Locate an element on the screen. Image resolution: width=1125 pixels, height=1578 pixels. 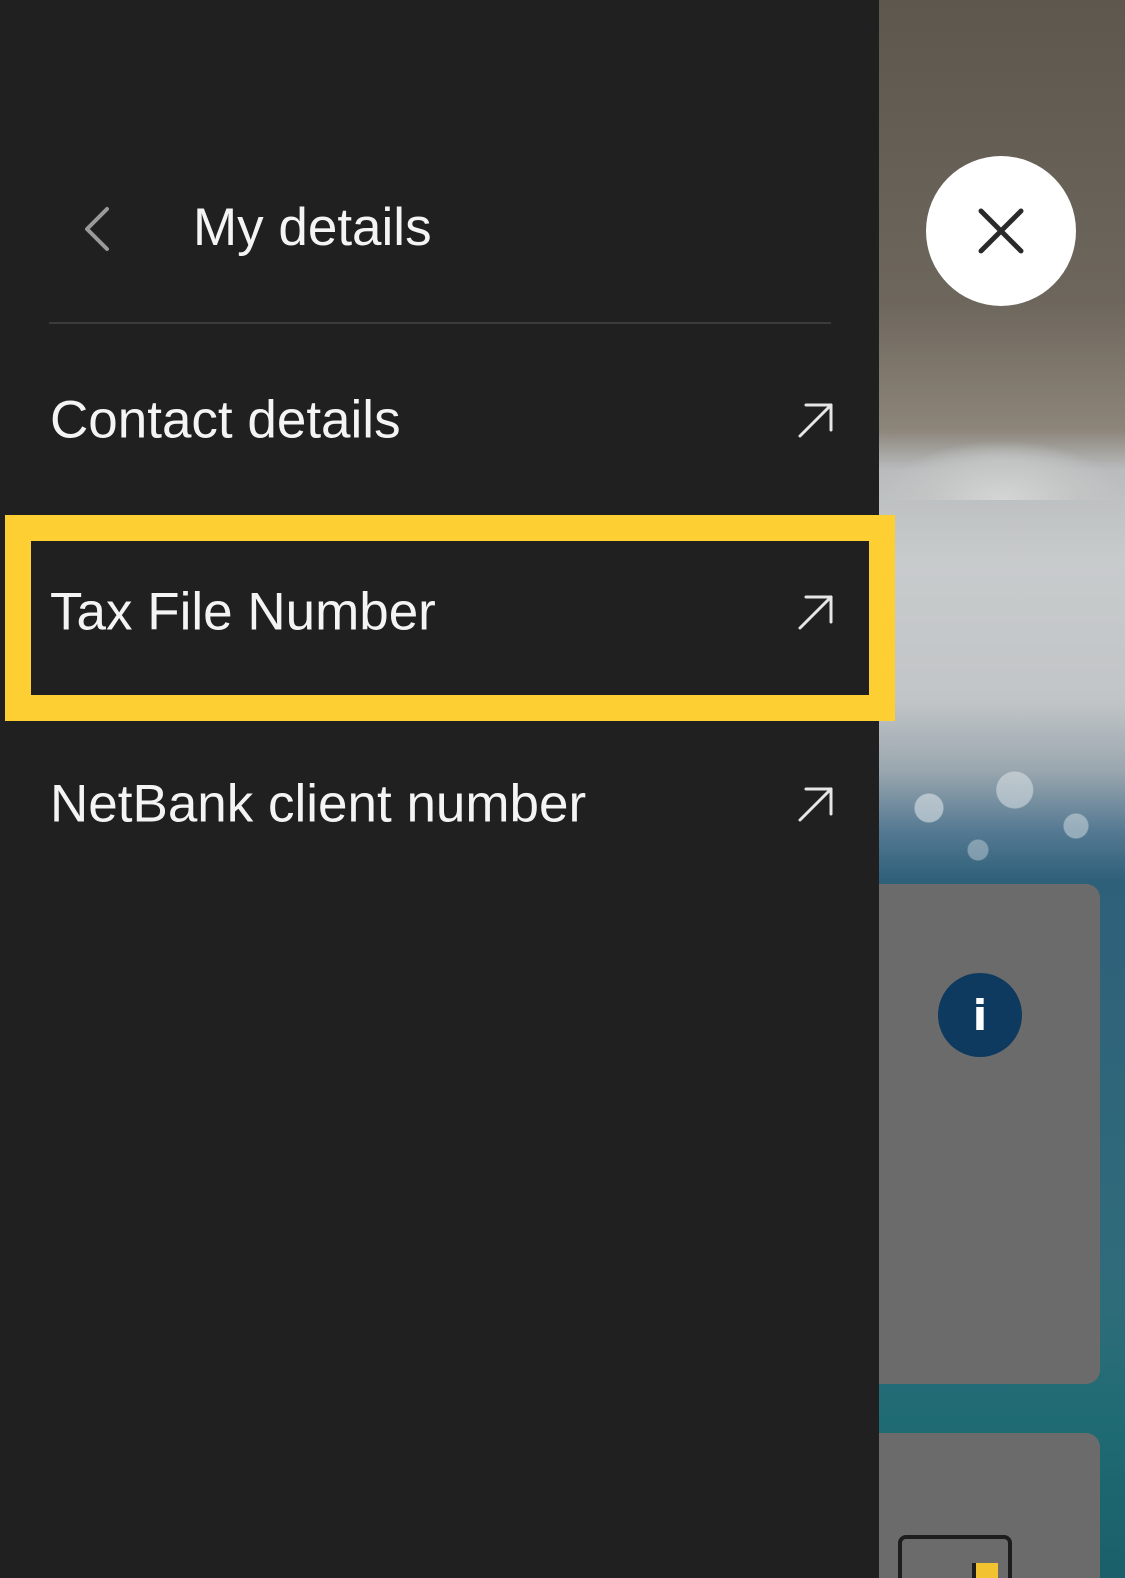
info-icon-glyph: i is located at coordinates (980, 1015).